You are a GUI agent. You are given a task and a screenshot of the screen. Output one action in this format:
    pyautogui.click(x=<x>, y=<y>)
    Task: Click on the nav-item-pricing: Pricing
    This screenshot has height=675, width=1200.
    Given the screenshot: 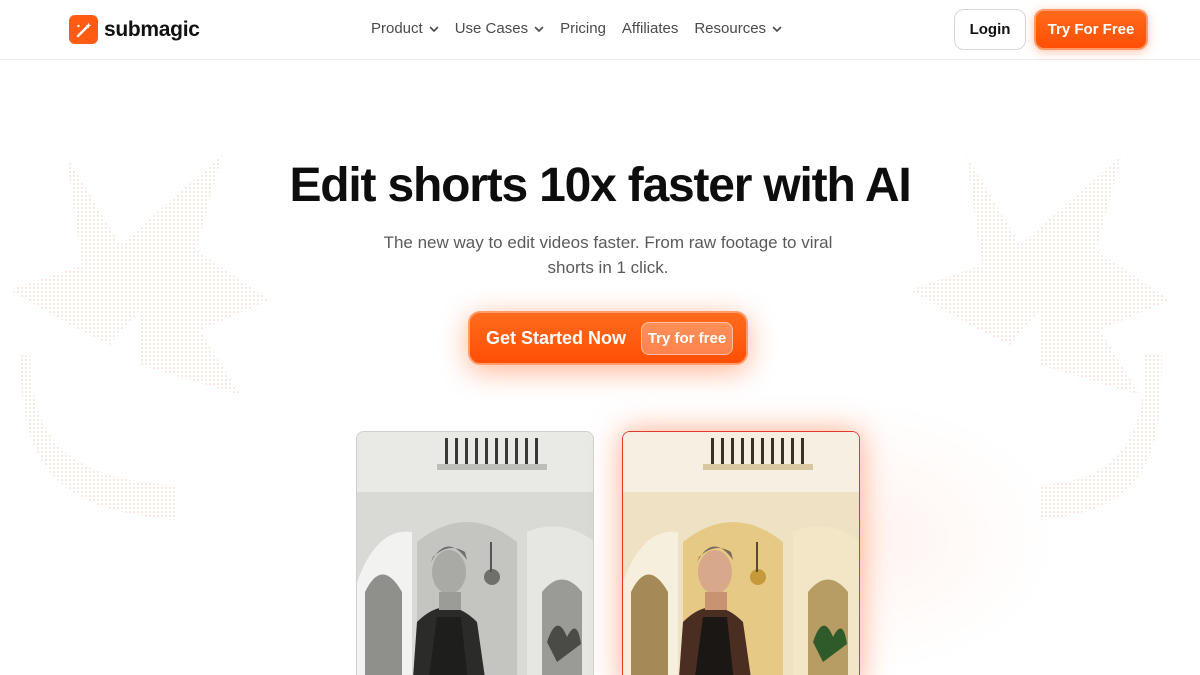 What is the action you would take?
    pyautogui.click(x=583, y=28)
    